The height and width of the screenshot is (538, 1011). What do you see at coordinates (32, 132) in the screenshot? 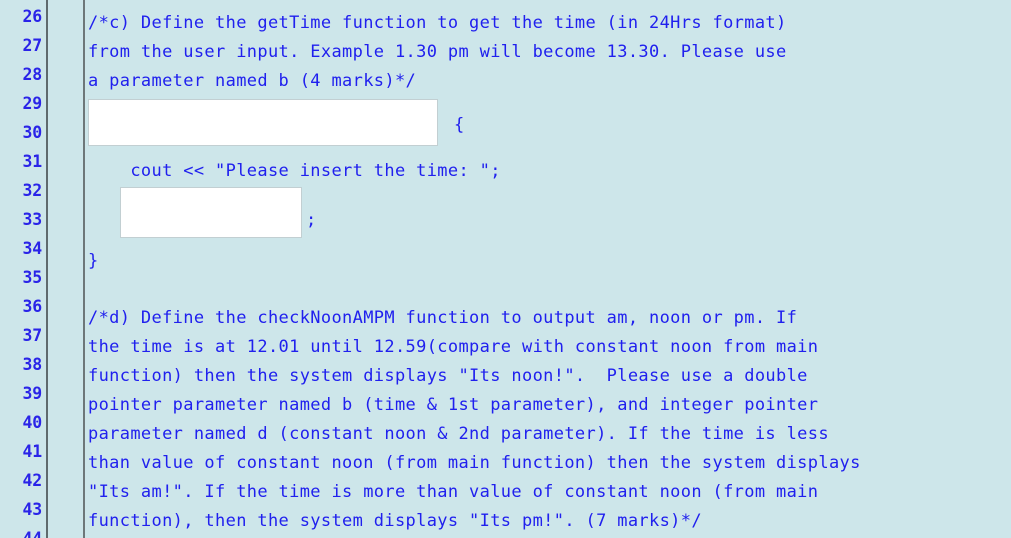
I see `line-number: 30` at bounding box center [32, 132].